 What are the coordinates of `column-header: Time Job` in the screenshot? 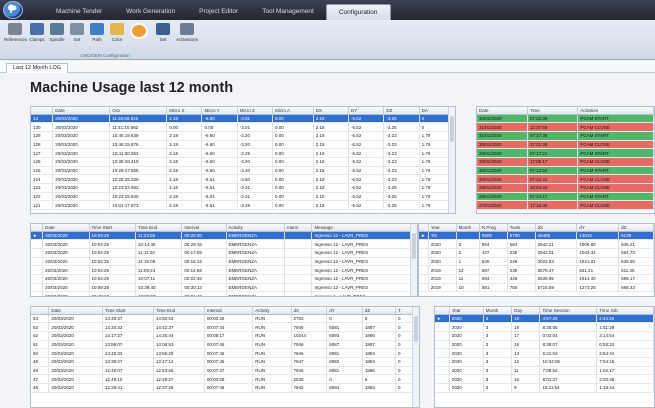 It's located at (625, 311).